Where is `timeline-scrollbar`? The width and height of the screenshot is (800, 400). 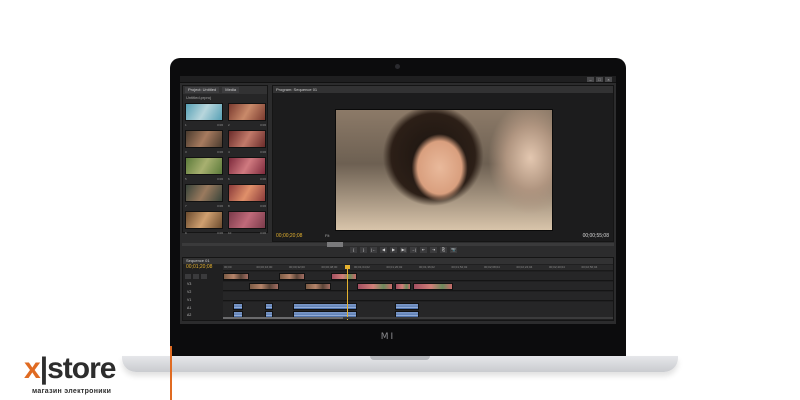 timeline-scrollbar is located at coordinates (418, 318).